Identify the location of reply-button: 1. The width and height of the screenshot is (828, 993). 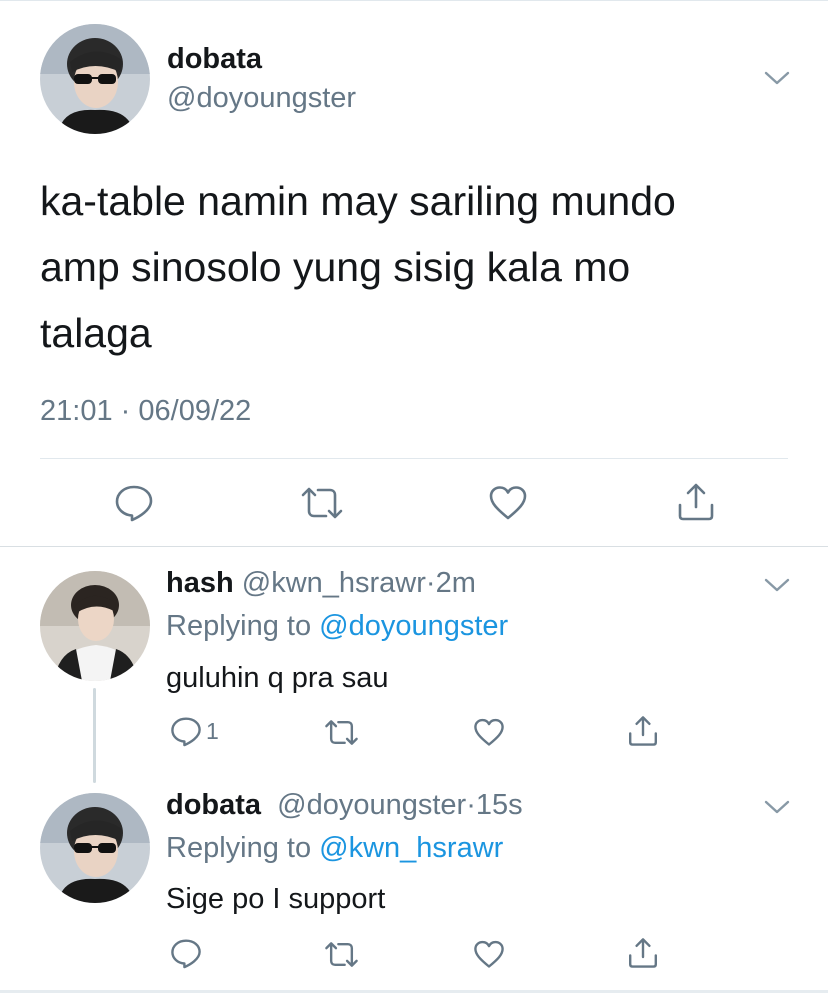
(194, 731).